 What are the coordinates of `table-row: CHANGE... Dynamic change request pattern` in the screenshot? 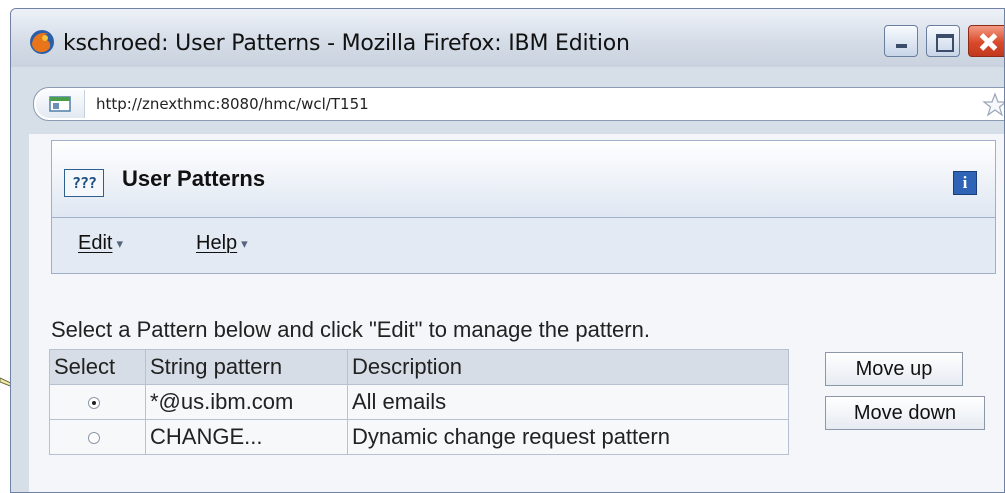 It's located at (419, 437).